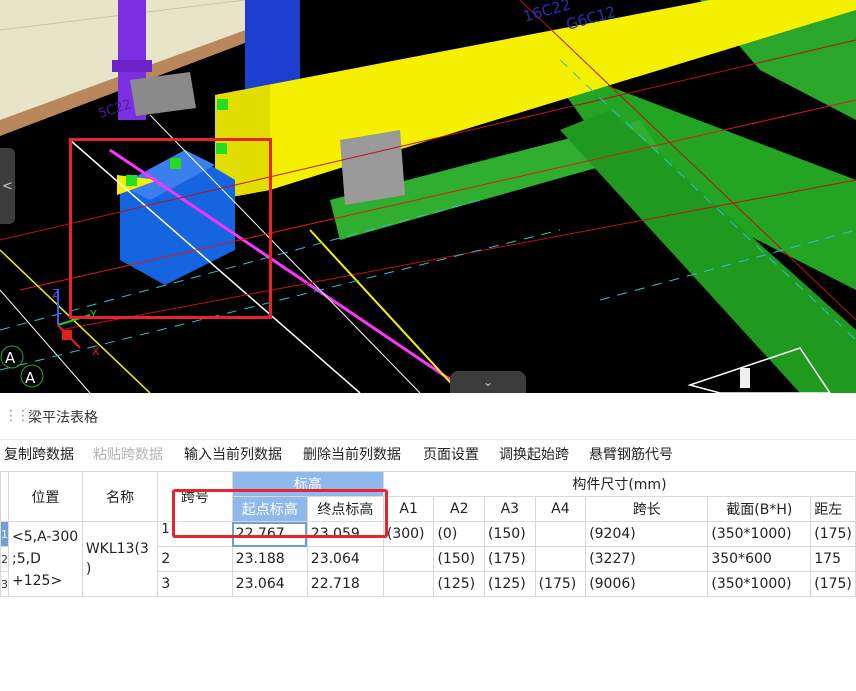  Describe the element at coordinates (833, 509) in the screenshot. I see `header-dist-left: 距左` at that location.